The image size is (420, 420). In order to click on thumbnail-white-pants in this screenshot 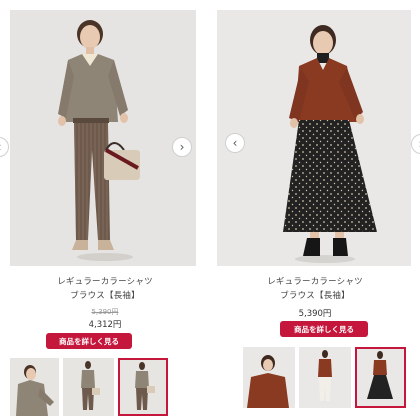, I will do `click(325, 377)`.